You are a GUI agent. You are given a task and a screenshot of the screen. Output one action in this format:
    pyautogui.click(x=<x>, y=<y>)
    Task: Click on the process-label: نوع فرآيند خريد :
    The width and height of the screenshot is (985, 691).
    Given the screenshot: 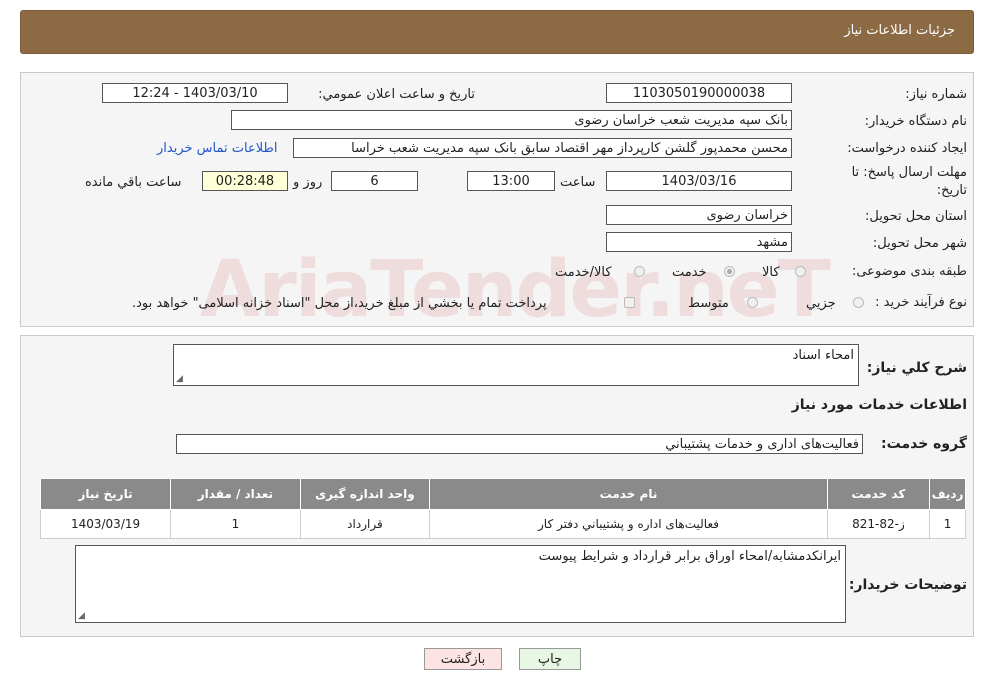 What is the action you would take?
    pyautogui.click(x=921, y=302)
    